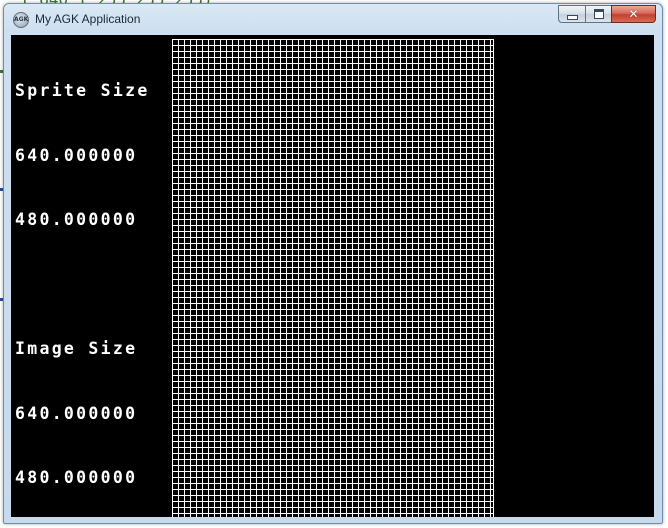  What do you see at coordinates (572, 17) in the screenshot?
I see `minimize-icon` at bounding box center [572, 17].